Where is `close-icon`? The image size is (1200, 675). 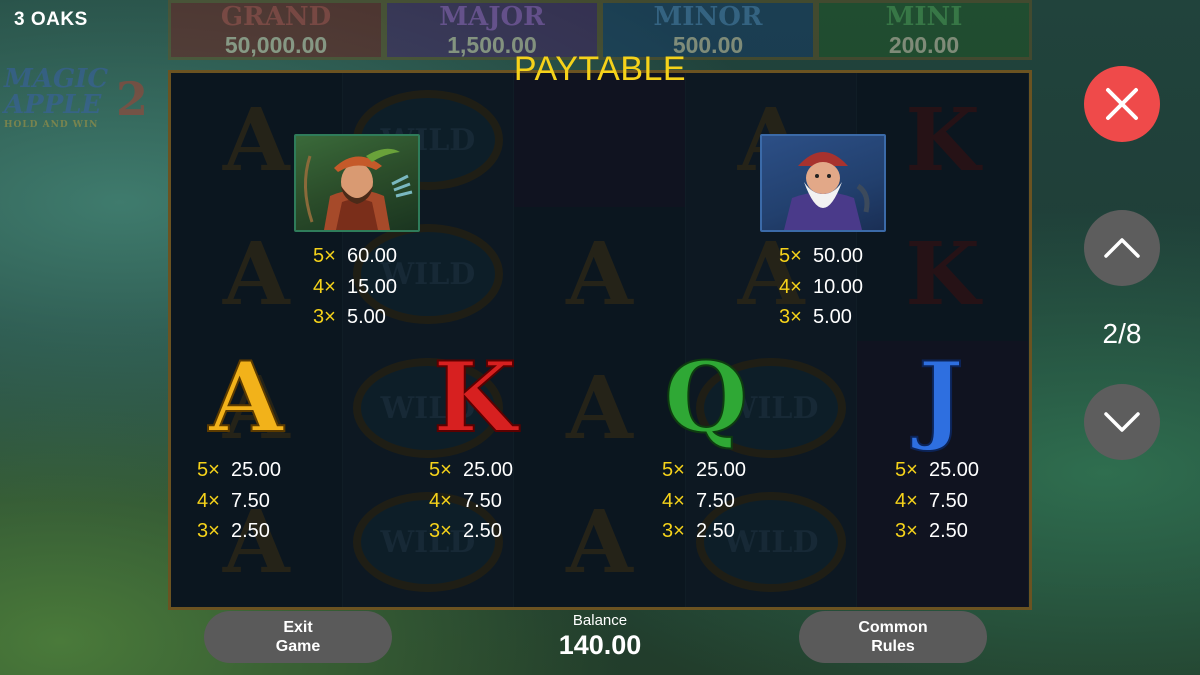
close-icon is located at coordinates (1122, 104).